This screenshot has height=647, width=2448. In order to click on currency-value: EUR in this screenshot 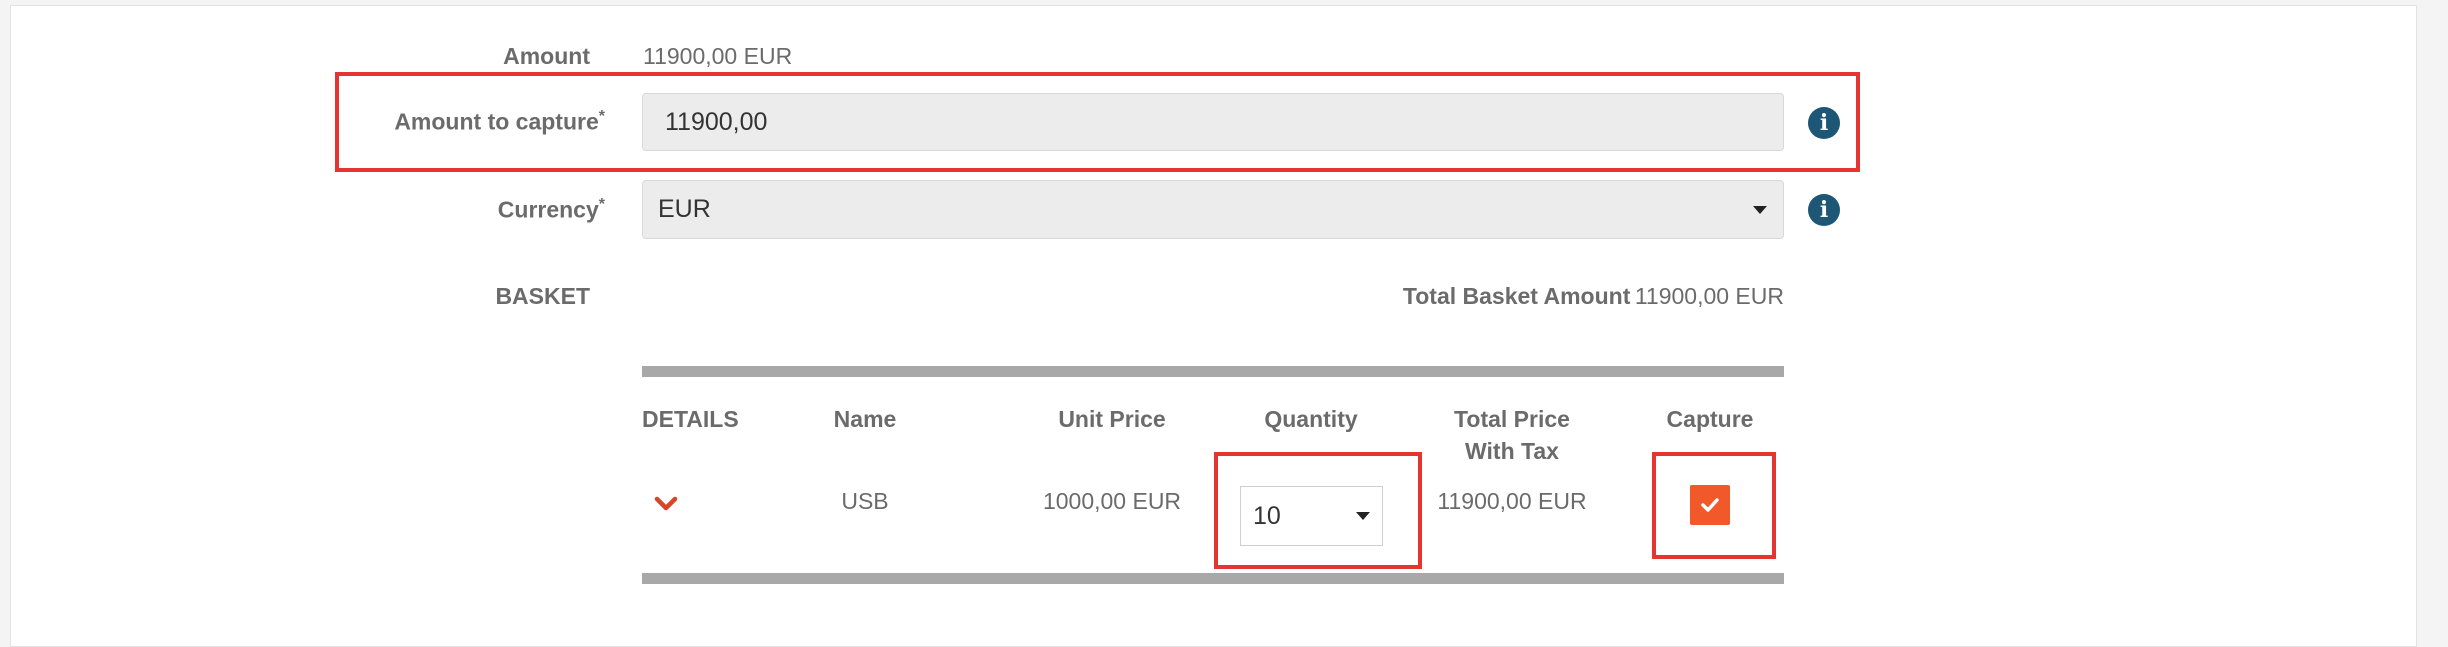, I will do `click(684, 209)`.